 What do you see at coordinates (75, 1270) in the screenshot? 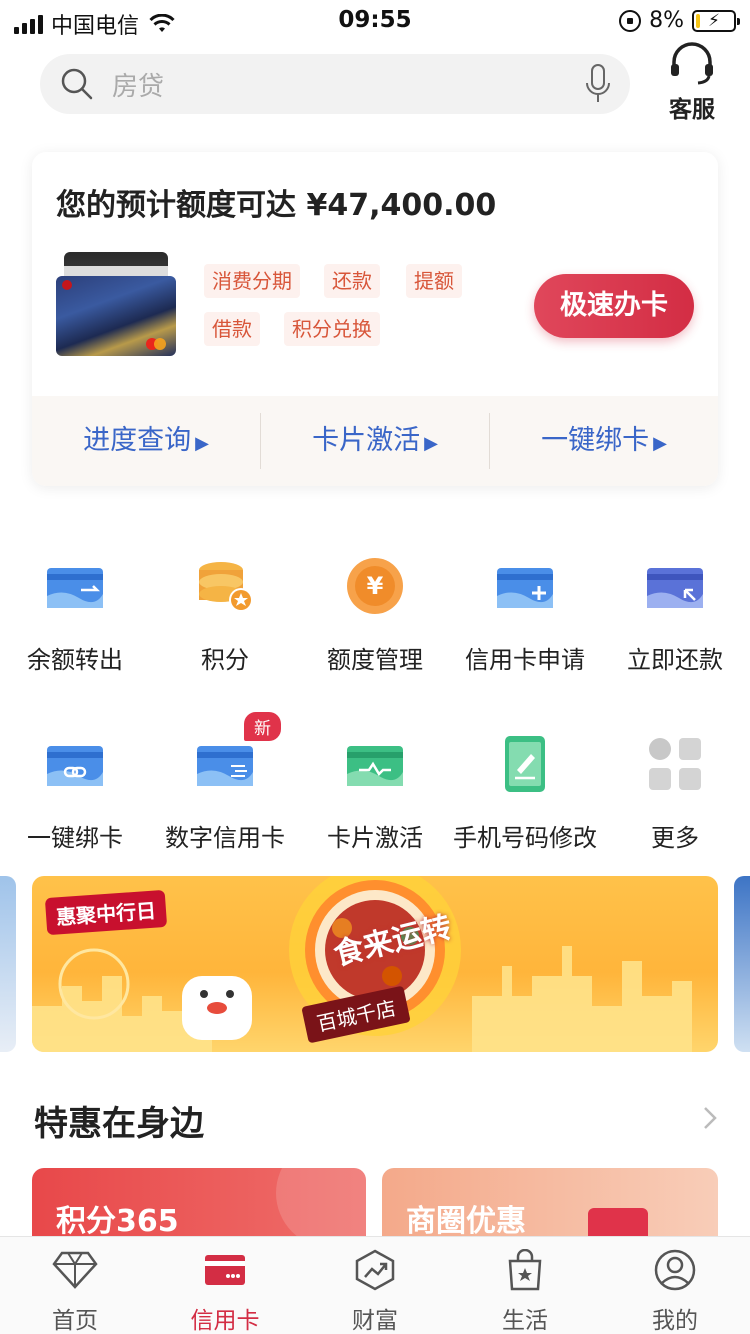
I see `diamond-icon` at bounding box center [75, 1270].